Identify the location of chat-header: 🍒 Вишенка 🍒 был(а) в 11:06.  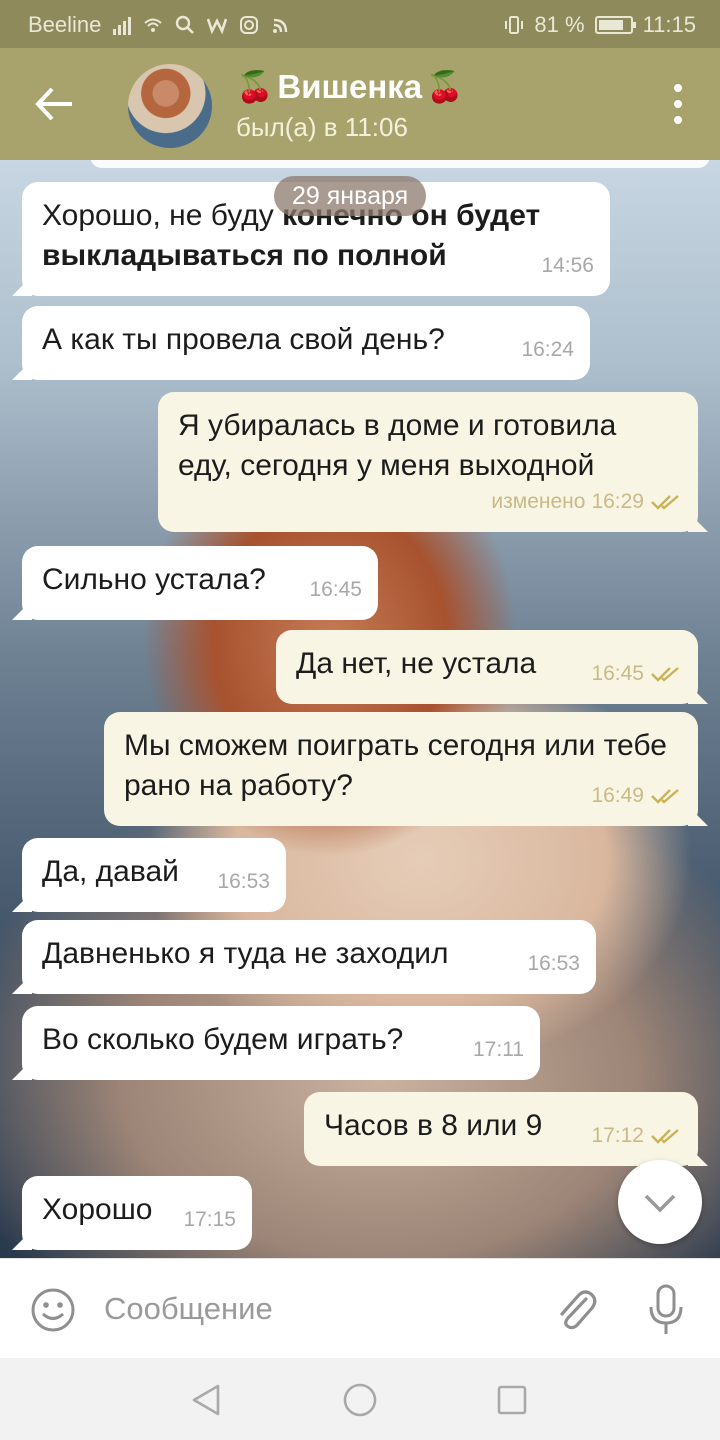
(360, 104).